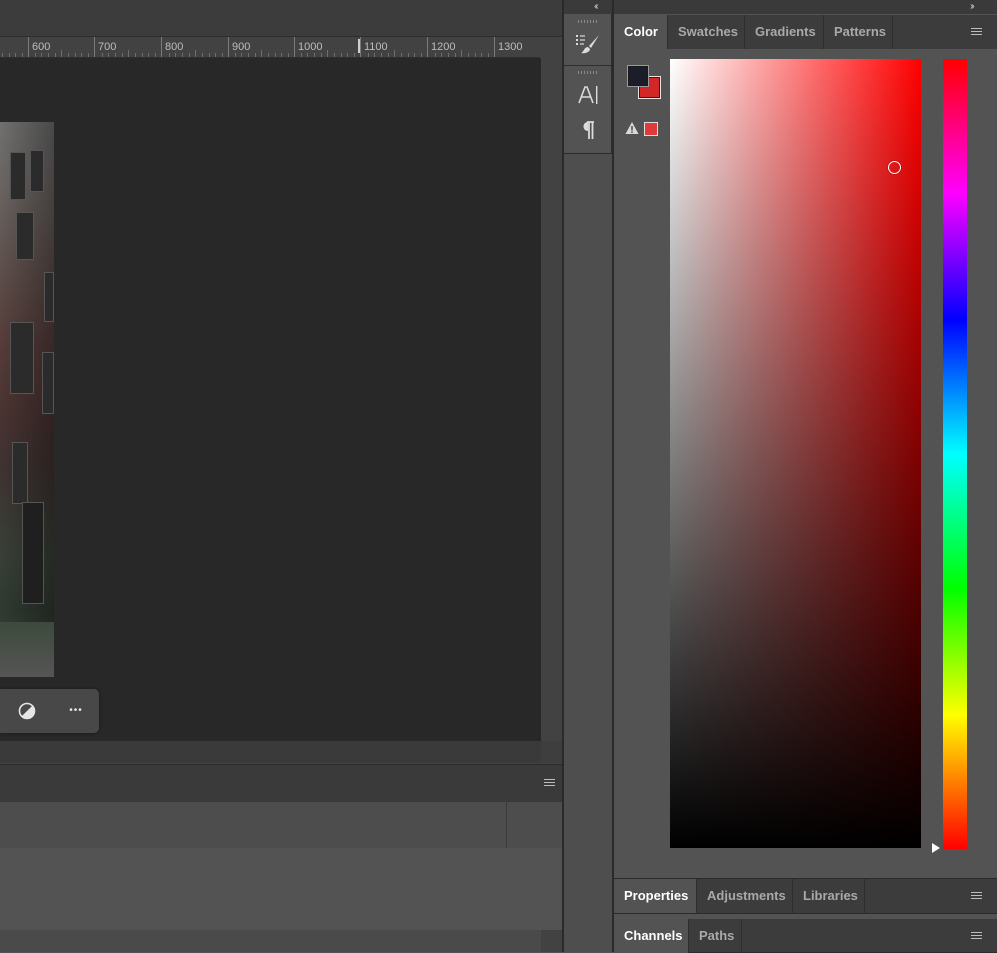 This screenshot has width=997, height=953. I want to click on ruler-tick: 900, so click(239, 47).